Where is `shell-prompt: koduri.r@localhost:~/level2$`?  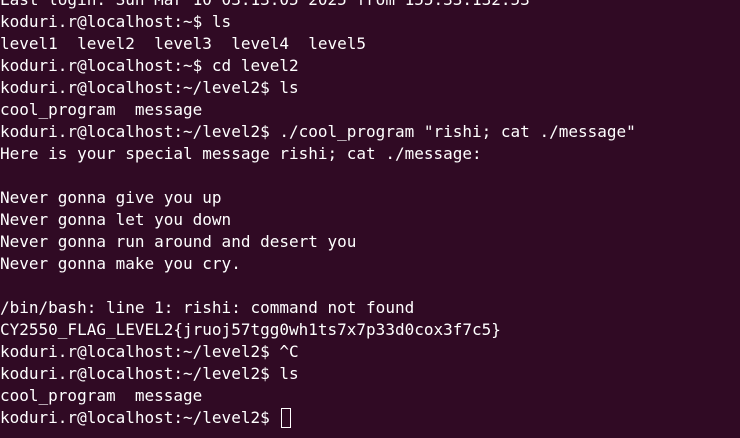 shell-prompt: koduri.r@localhost:~/level2$ is located at coordinates (140, 417).